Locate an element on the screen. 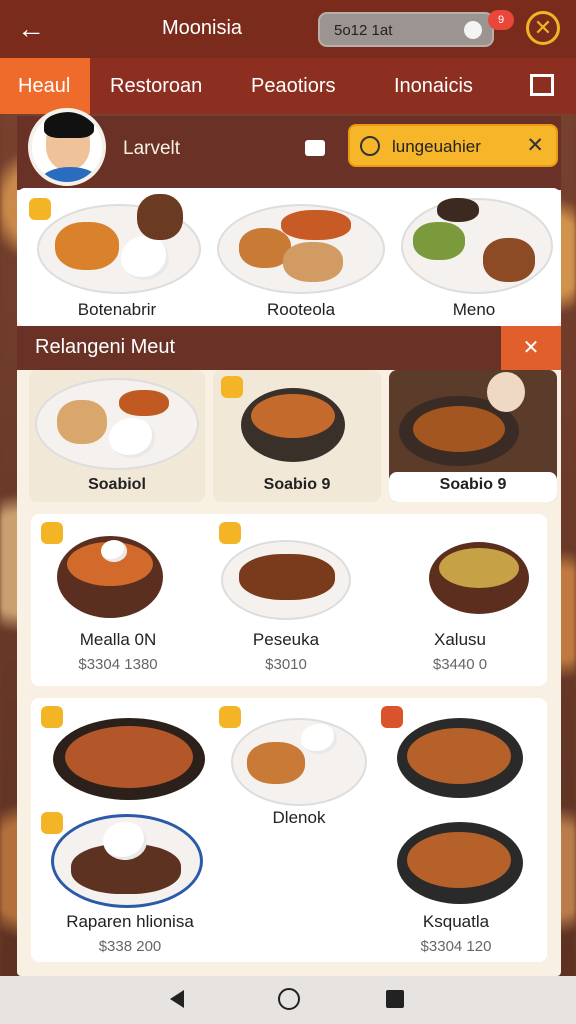 The height and width of the screenshot is (1024, 576). section-close-button: ✕ is located at coordinates (531, 348).